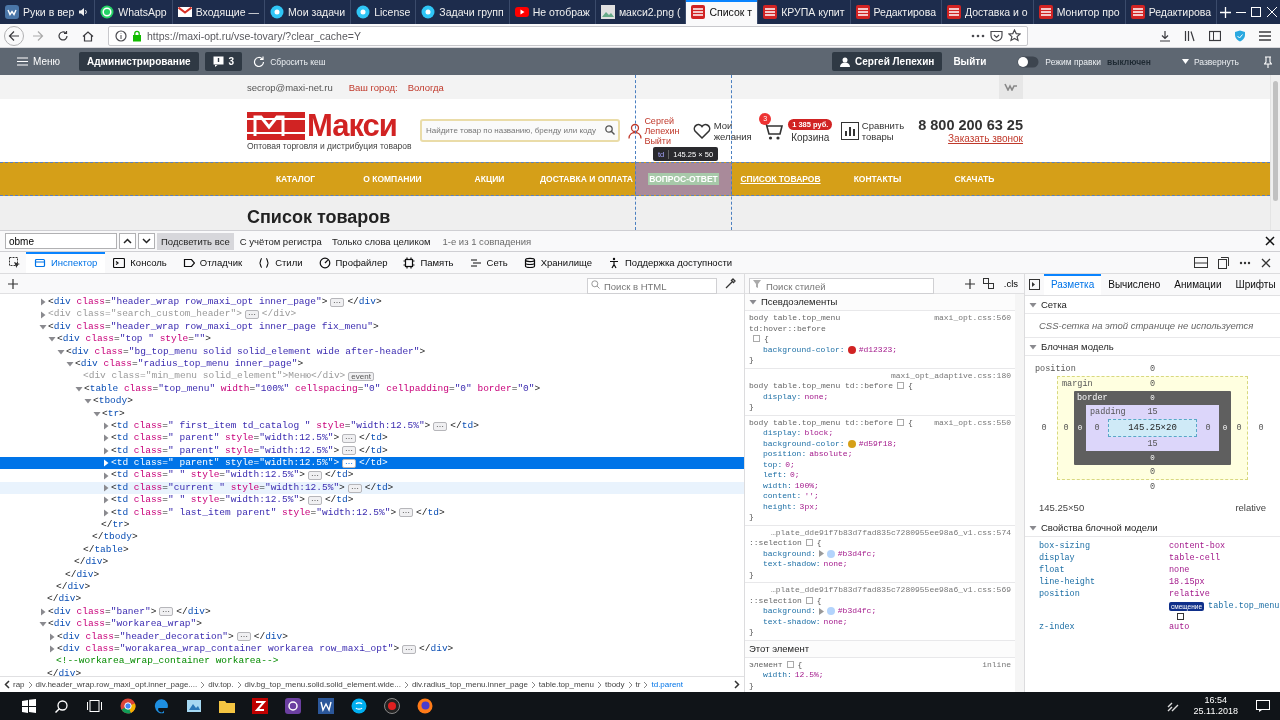 The image size is (1280, 720). What do you see at coordinates (887, 61) in the screenshot?
I see `user-button: Сергей Лепехин` at bounding box center [887, 61].